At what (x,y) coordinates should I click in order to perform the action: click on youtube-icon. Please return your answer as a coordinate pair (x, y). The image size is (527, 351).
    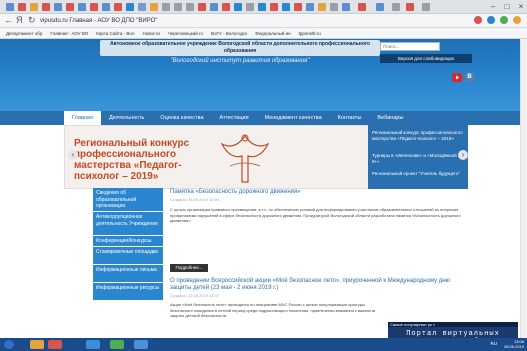
    Looking at the image, I should click on (457, 77).